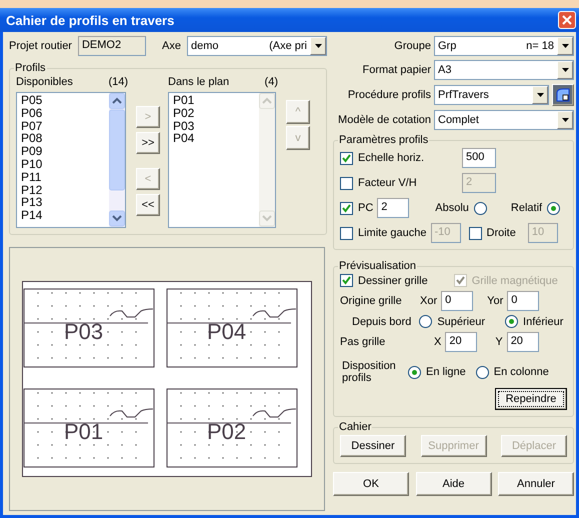 The height and width of the screenshot is (518, 579). What do you see at coordinates (526, 208) in the screenshot?
I see `radio-label: Relatif` at bounding box center [526, 208].